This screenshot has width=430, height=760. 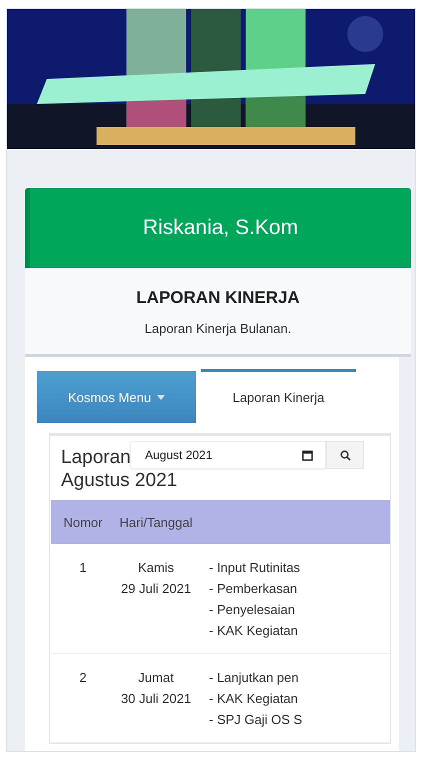 I want to click on page-title: LAPORAN KINERJA, so click(x=218, y=298).